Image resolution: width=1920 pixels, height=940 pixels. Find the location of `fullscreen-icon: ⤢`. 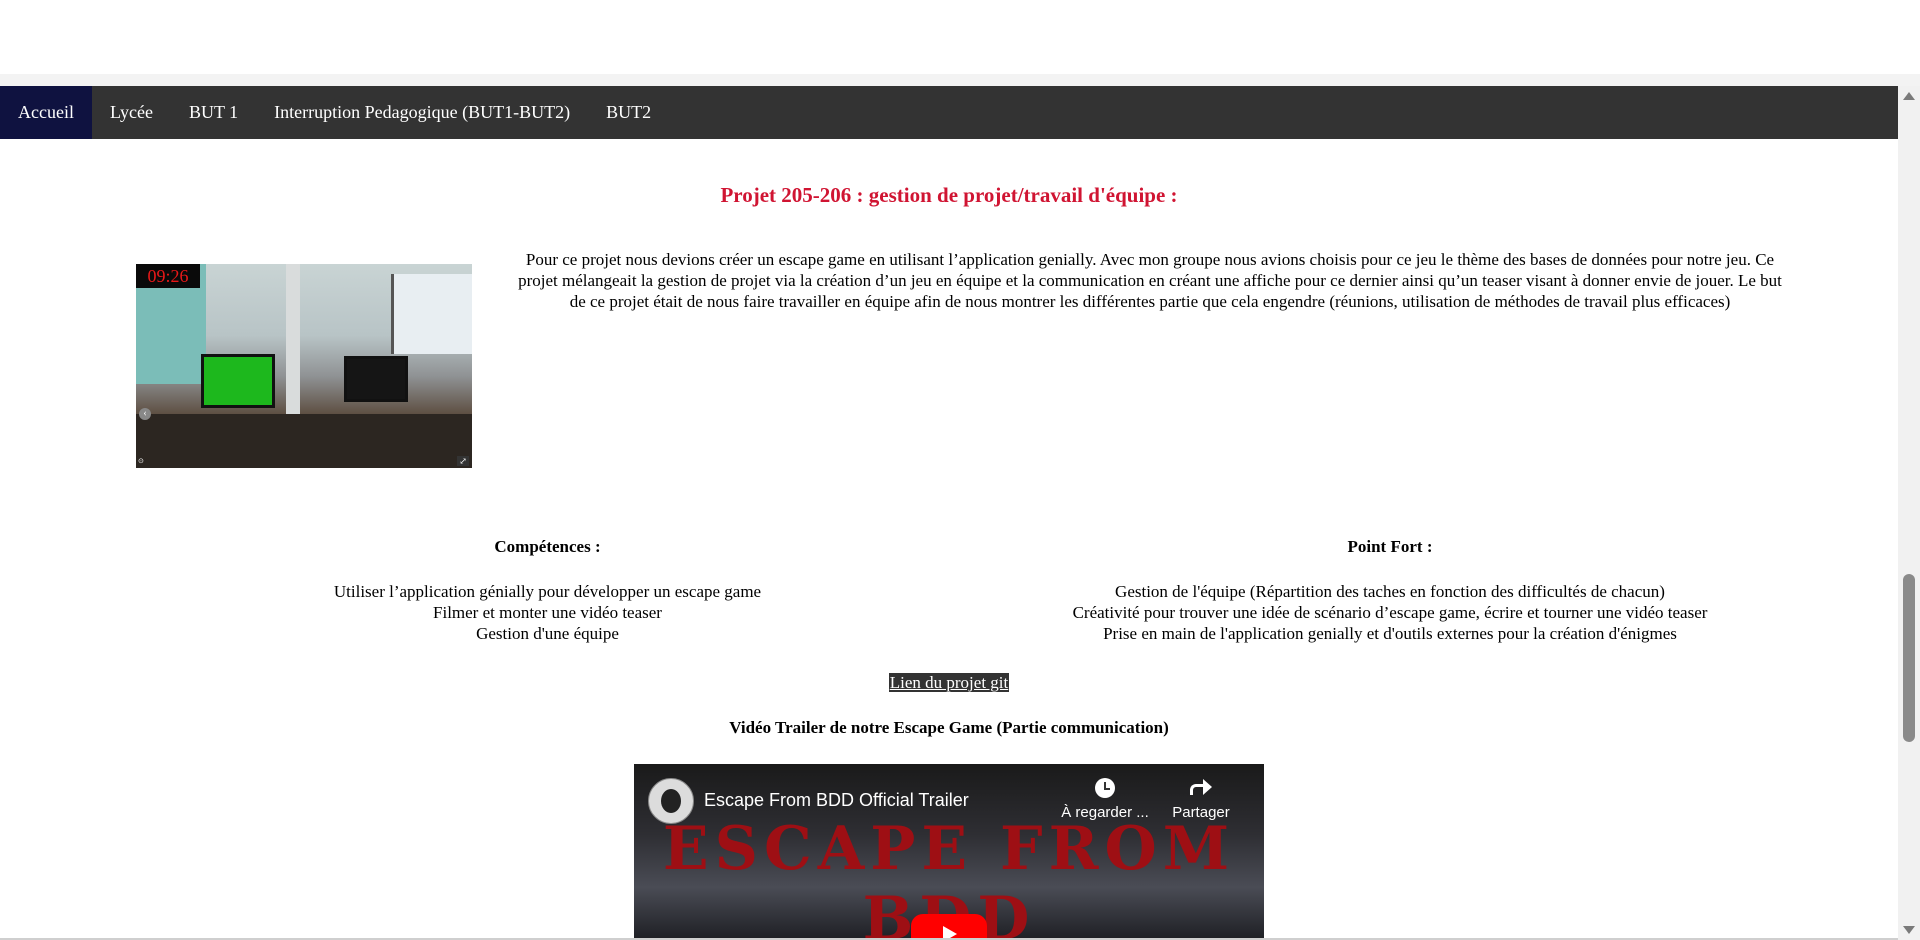

fullscreen-icon: ⤢ is located at coordinates (463, 461).